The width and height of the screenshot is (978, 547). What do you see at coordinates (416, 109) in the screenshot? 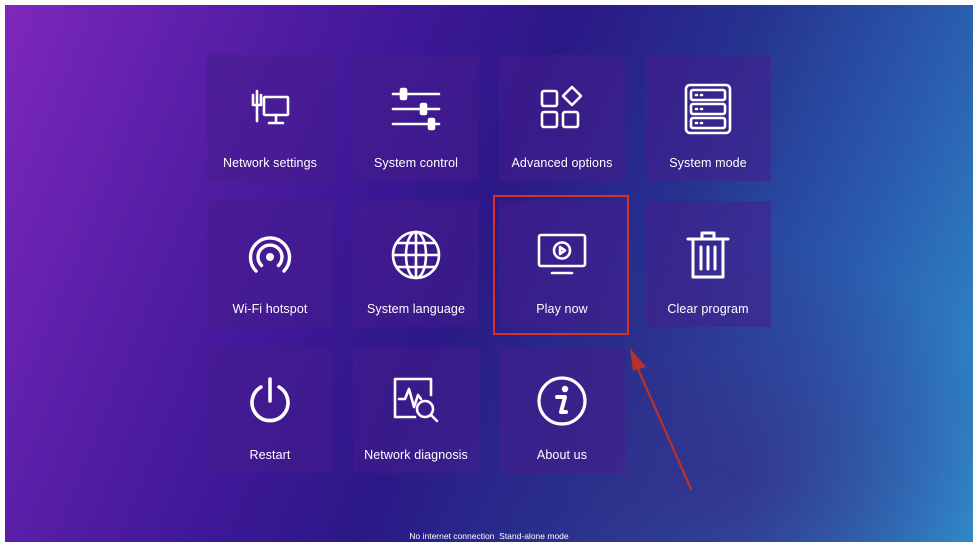
I see `sliders-icon` at bounding box center [416, 109].